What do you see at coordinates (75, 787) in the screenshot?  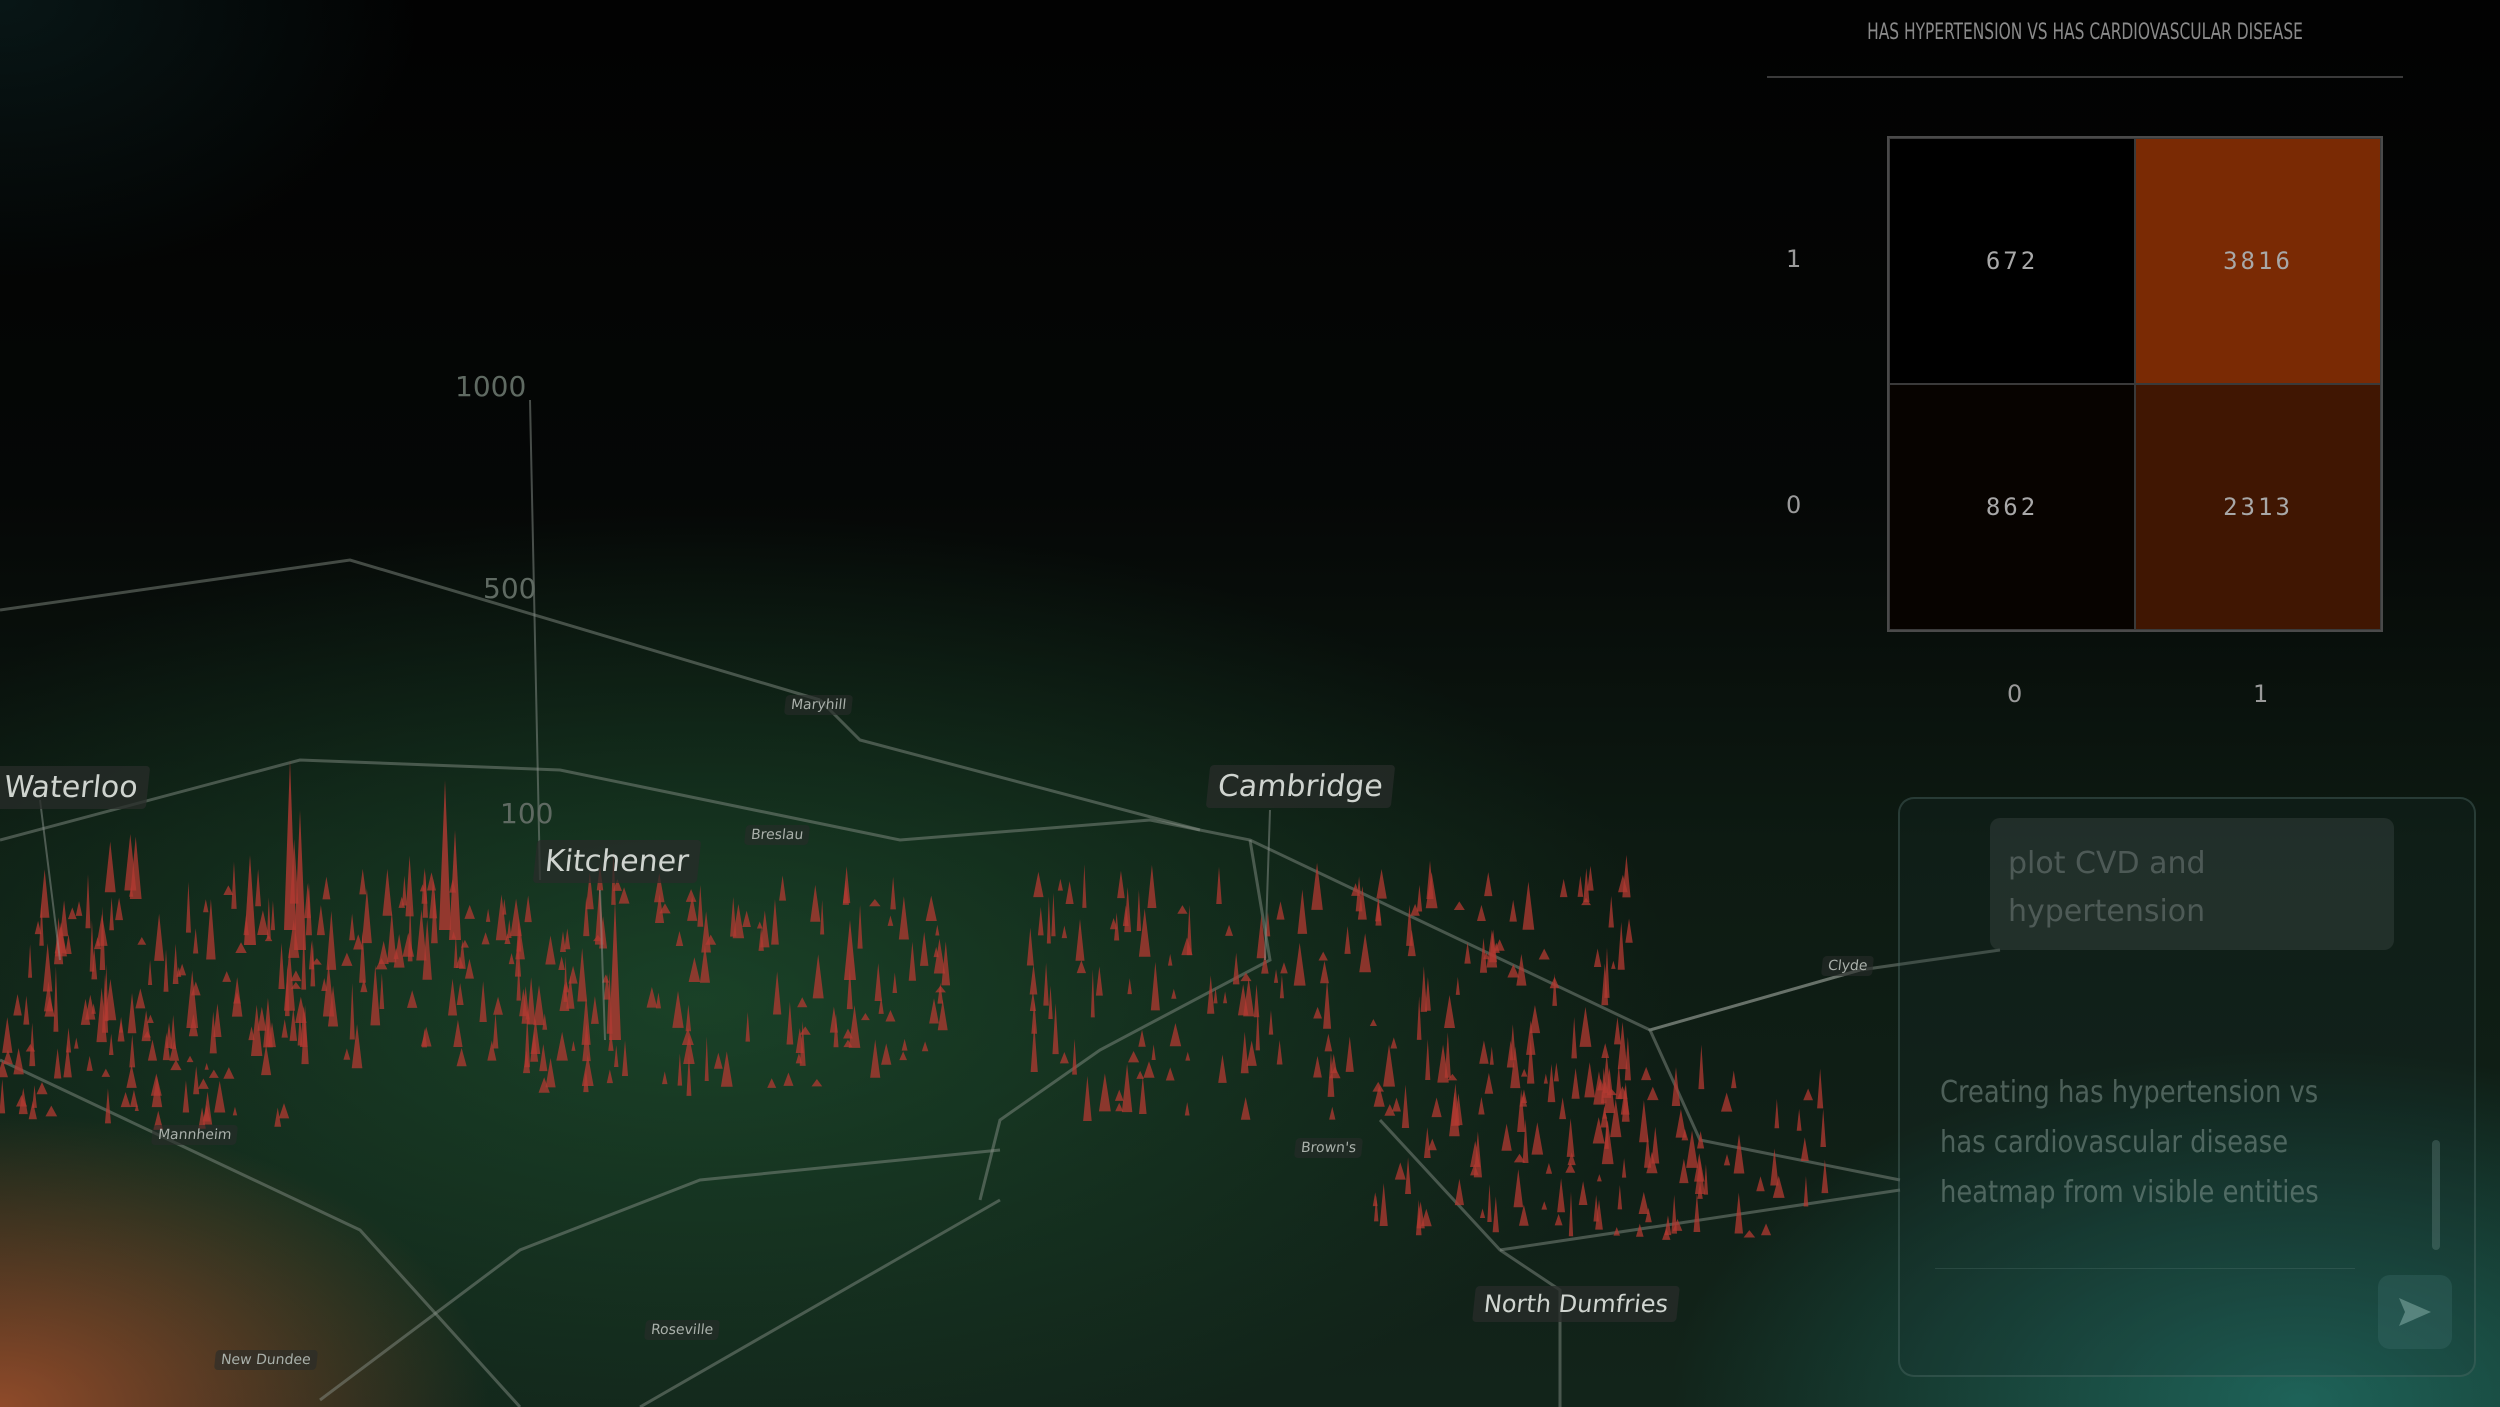 I see `map-label-waterloo: Waterloo` at bounding box center [75, 787].